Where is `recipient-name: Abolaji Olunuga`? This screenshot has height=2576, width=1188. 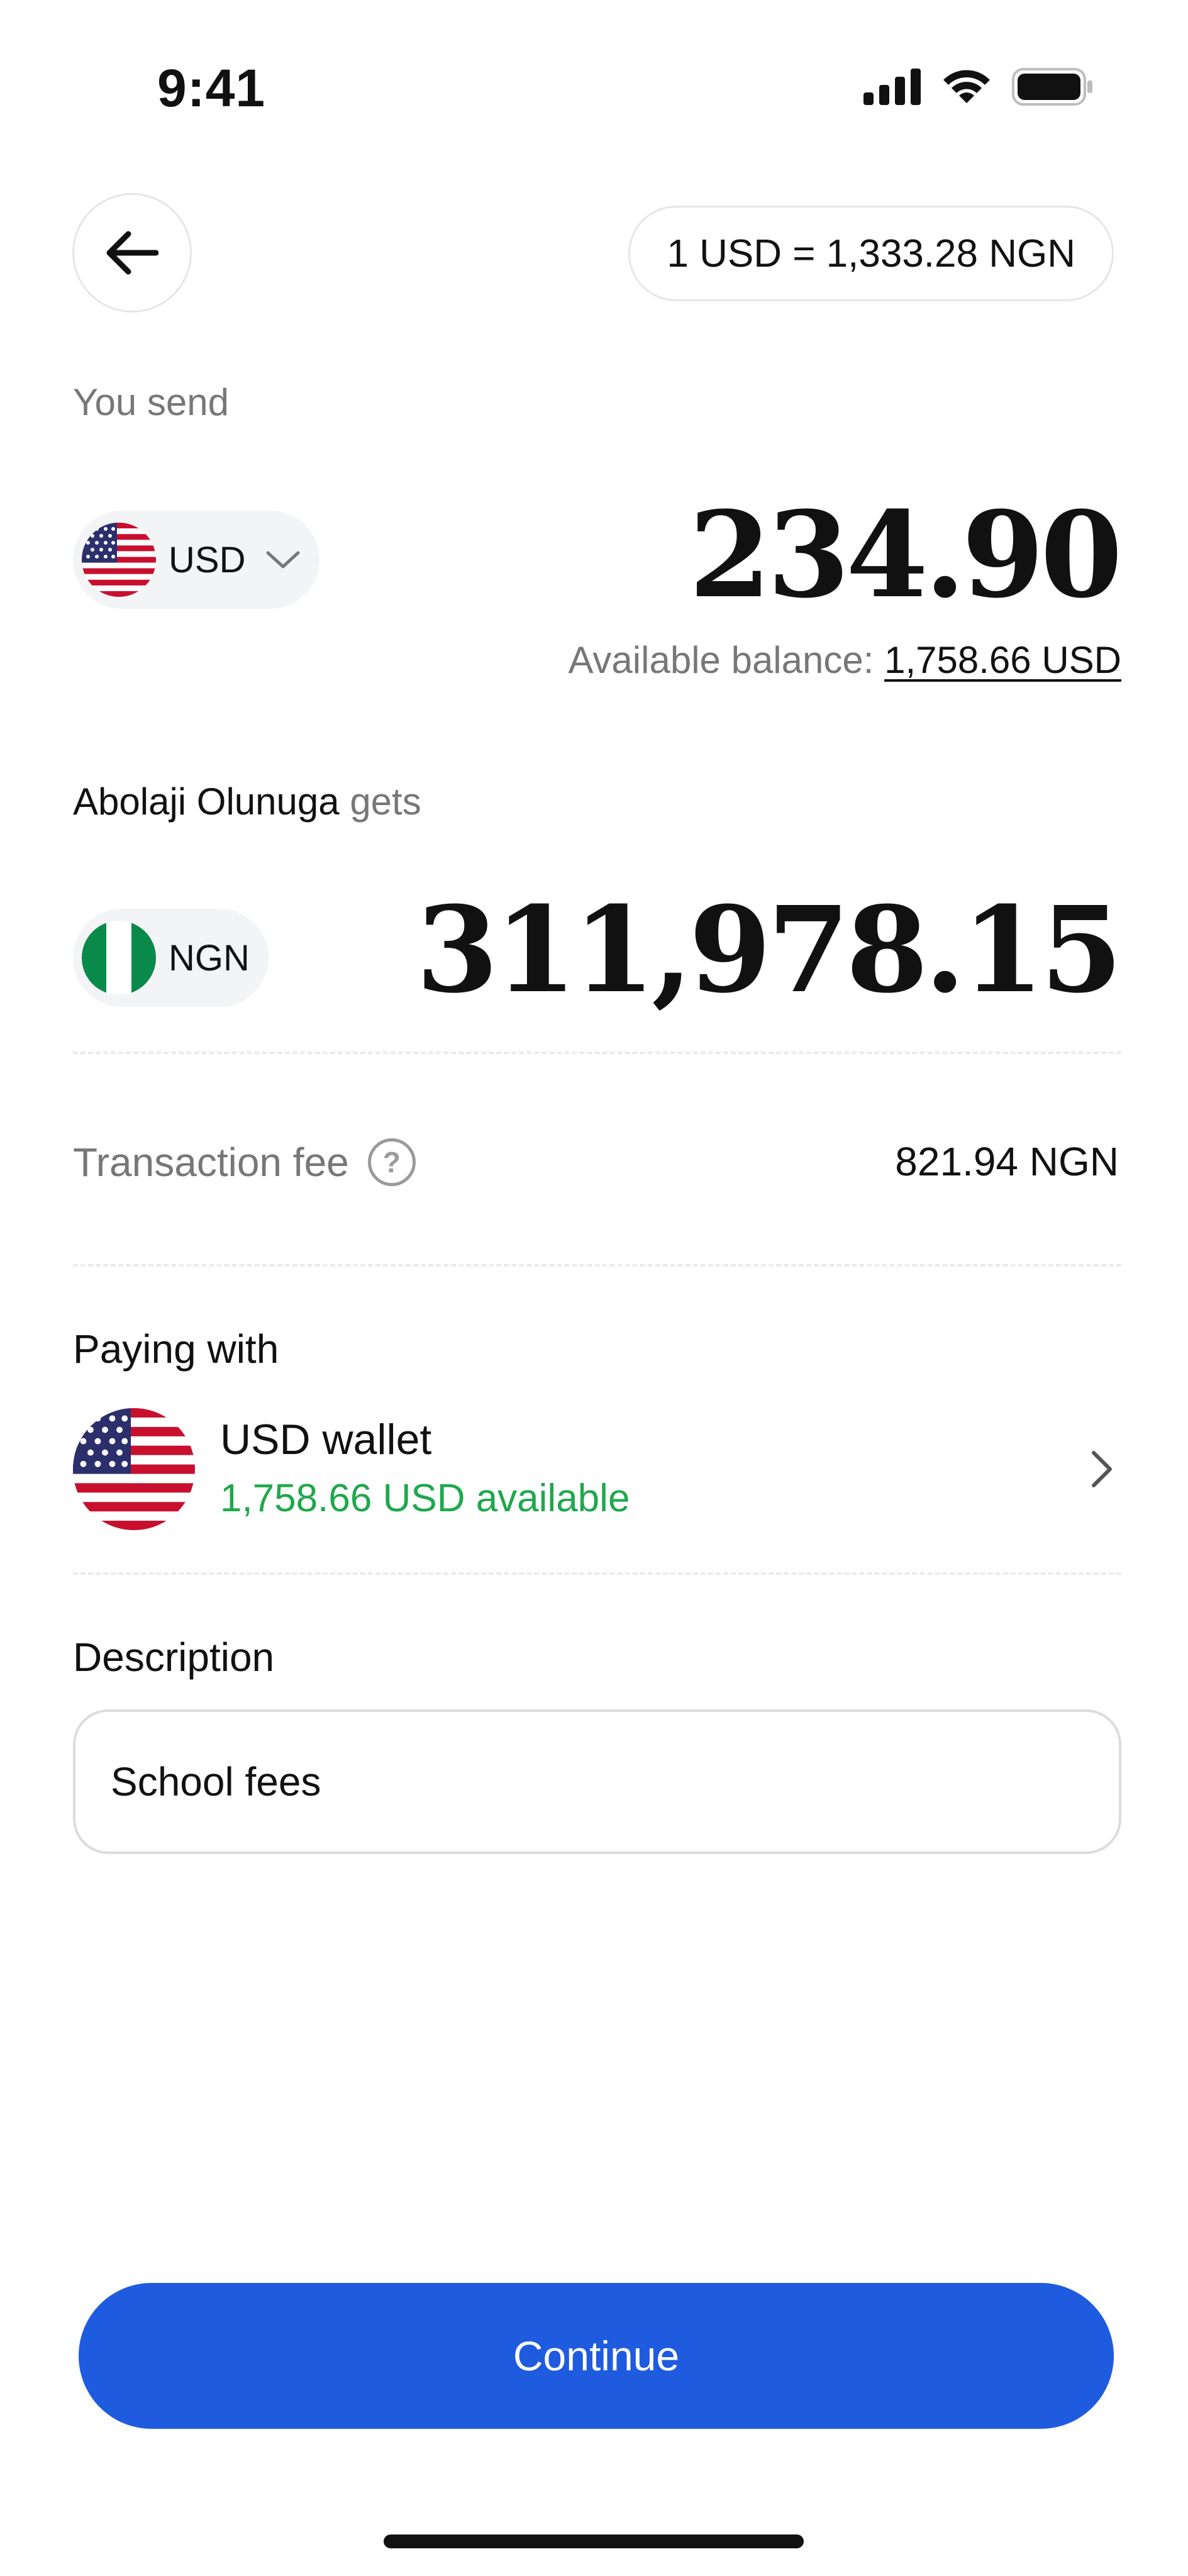 recipient-name: Abolaji Olunuga is located at coordinates (206, 801).